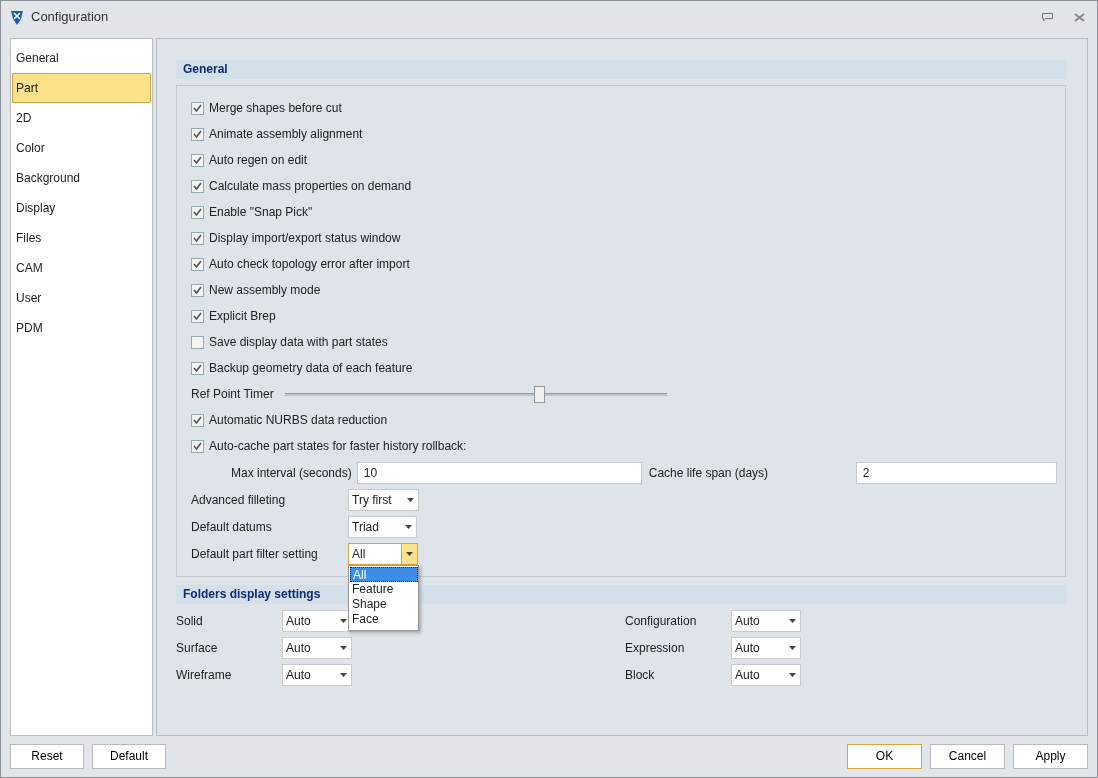 This screenshot has height=778, width=1098. Describe the element at coordinates (298, 420) in the screenshot. I see `checkbox-label: Automatic NURBS data reduction` at that location.